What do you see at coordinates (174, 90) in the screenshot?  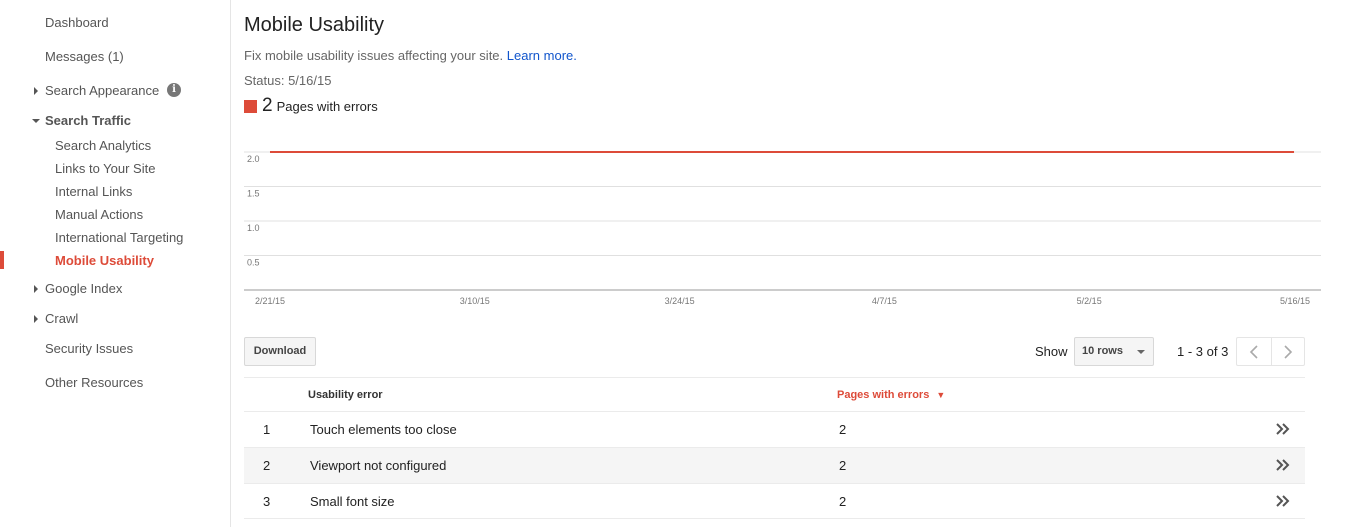 I see `info-icon: i` at bounding box center [174, 90].